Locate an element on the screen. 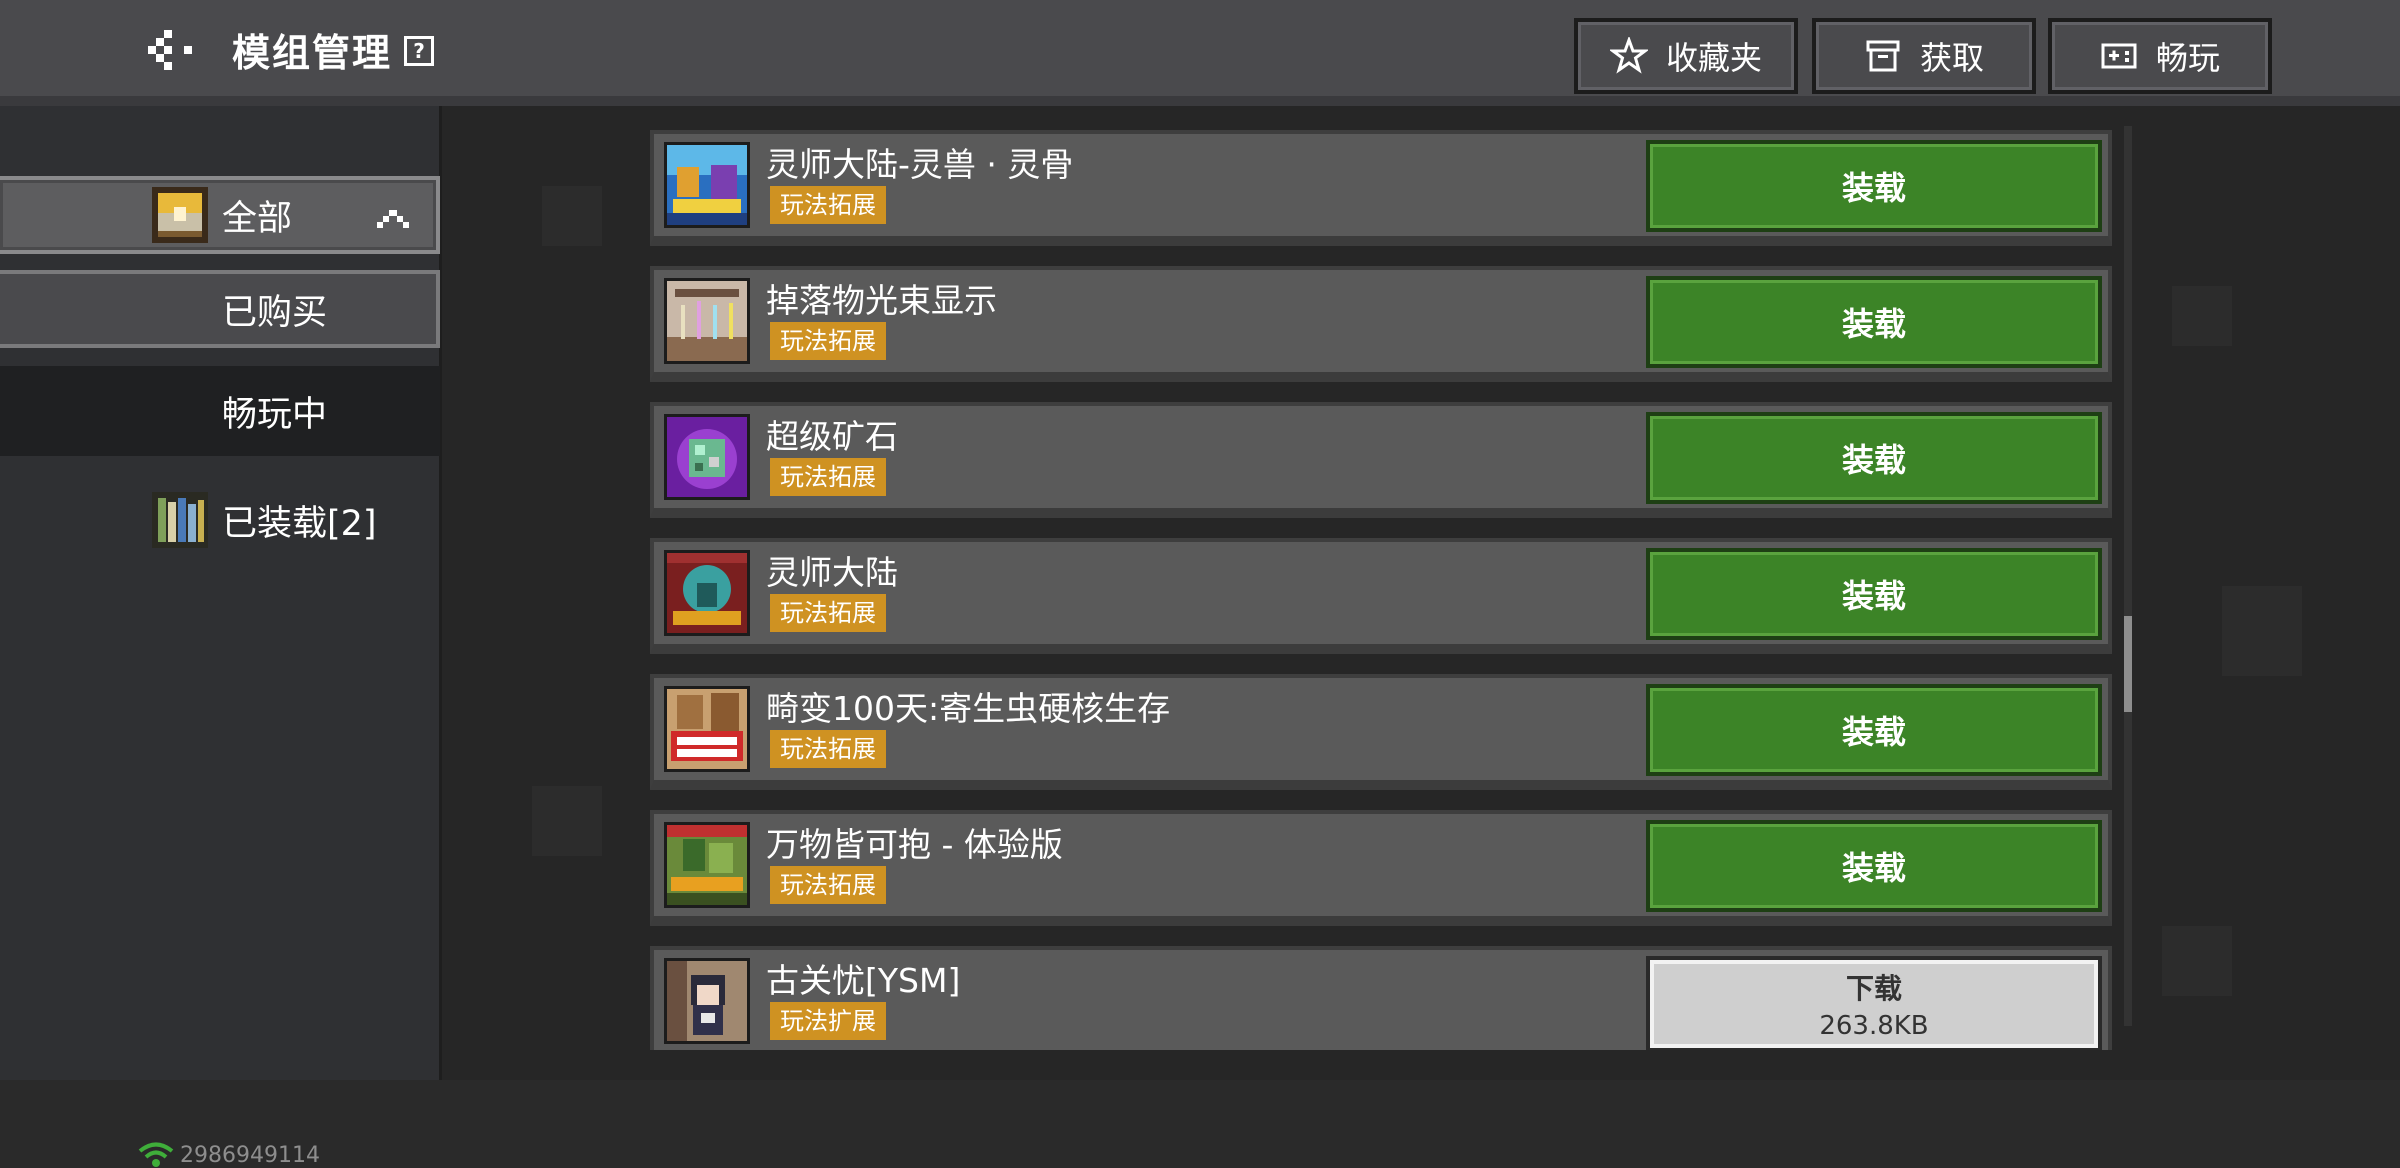 The height and width of the screenshot is (1168, 2400). mod-row: 灵师大陆 玩法拓展 装载 is located at coordinates (1381, 596).